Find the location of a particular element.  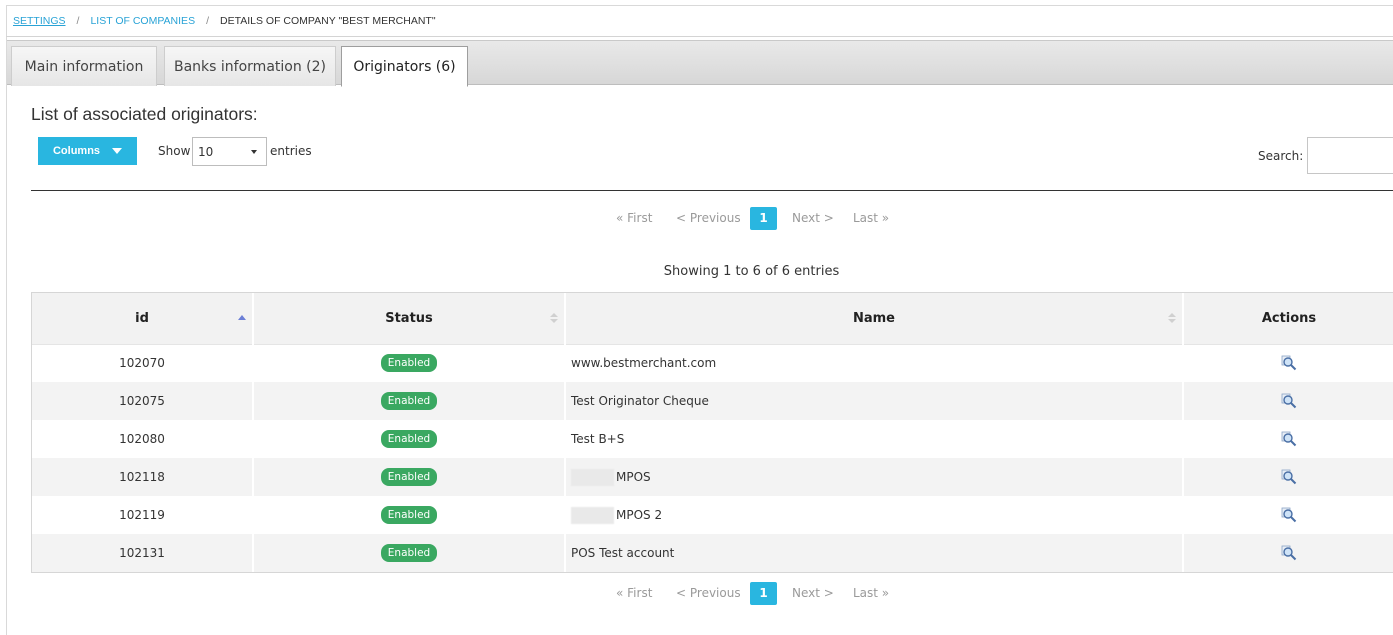

cell-name: Test Originator Cheque is located at coordinates (874, 401).